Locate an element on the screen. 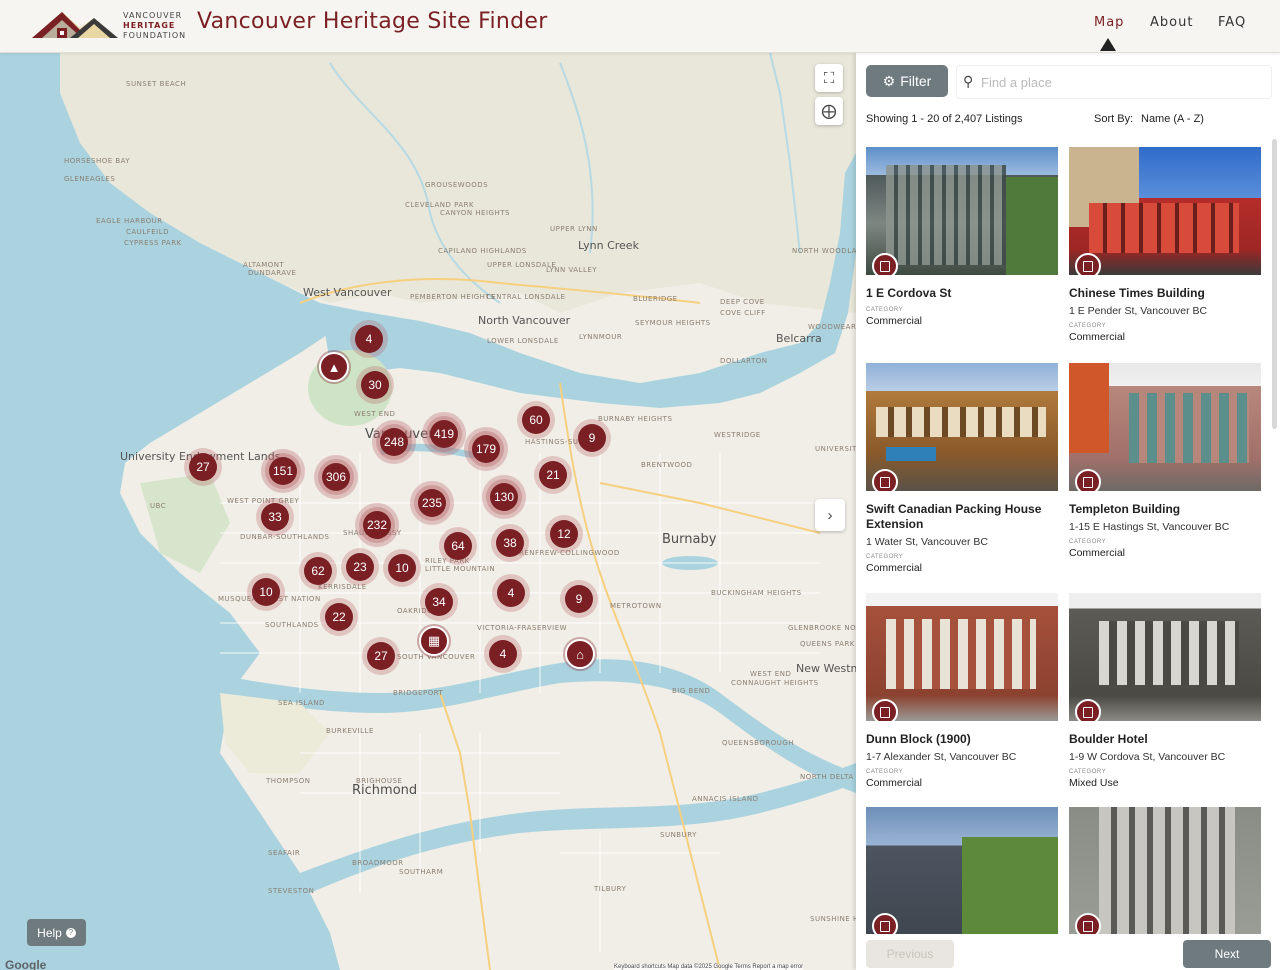  listing-name: Chinese Times Building is located at coordinates (1137, 293).